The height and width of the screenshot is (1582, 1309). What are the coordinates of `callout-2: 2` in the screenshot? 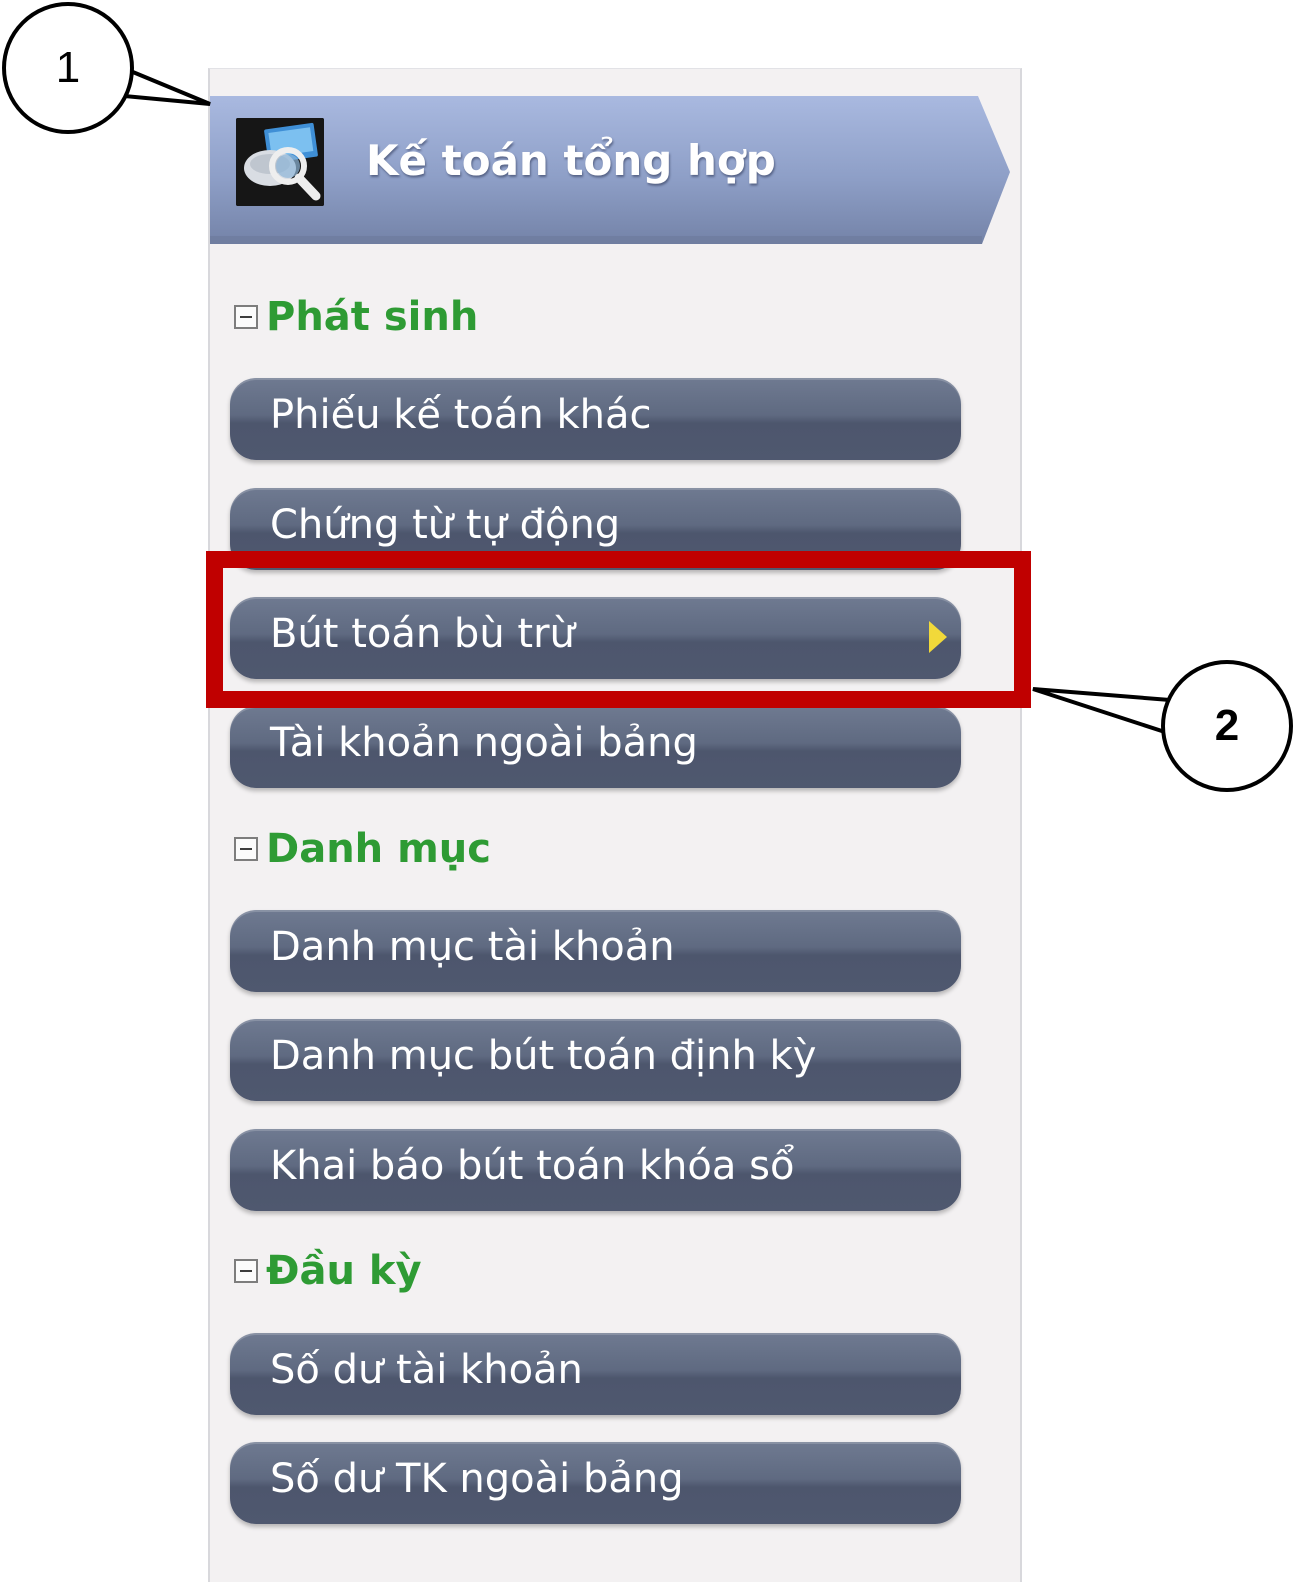 It's located at (1227, 726).